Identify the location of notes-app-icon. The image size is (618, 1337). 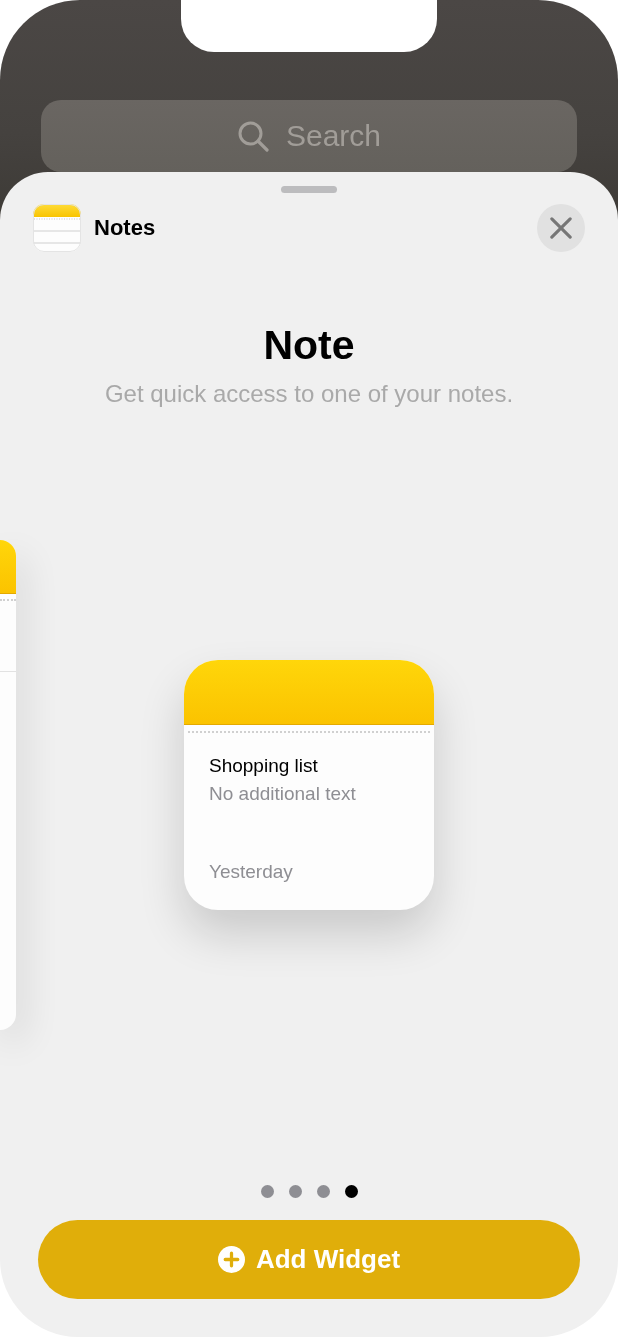
(57, 228).